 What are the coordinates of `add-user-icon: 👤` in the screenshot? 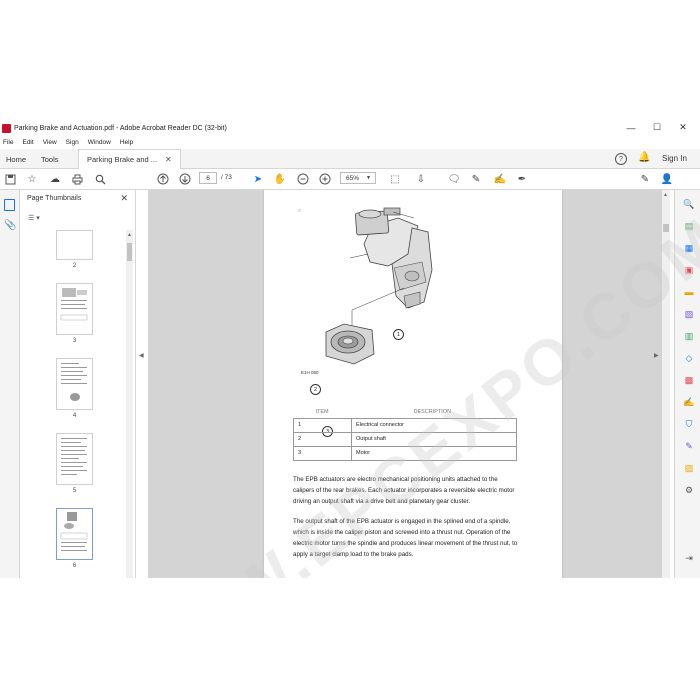 It's located at (667, 179).